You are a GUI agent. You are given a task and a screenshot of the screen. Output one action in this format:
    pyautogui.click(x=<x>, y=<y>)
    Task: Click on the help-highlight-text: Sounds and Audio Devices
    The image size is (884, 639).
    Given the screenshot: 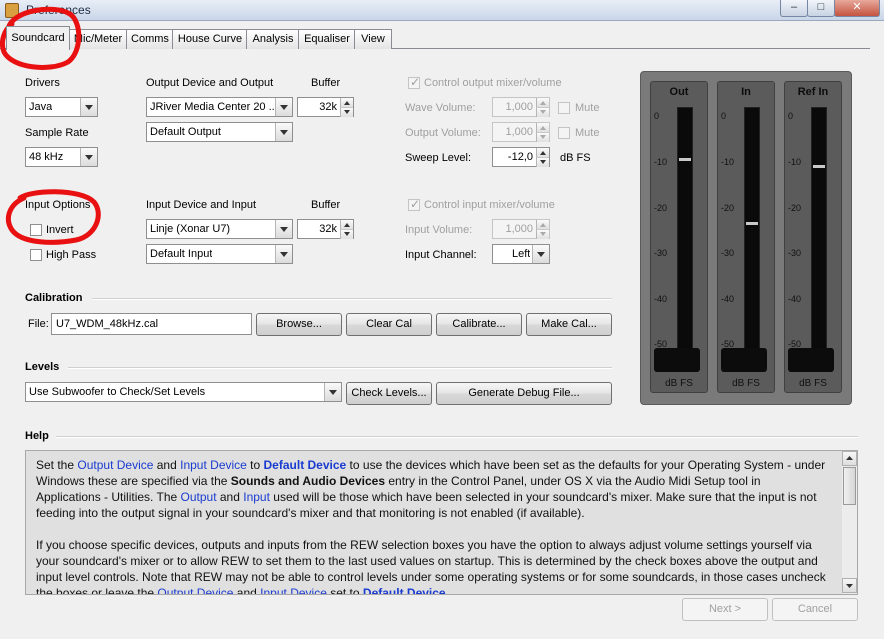 What is the action you would take?
    pyautogui.click(x=308, y=481)
    